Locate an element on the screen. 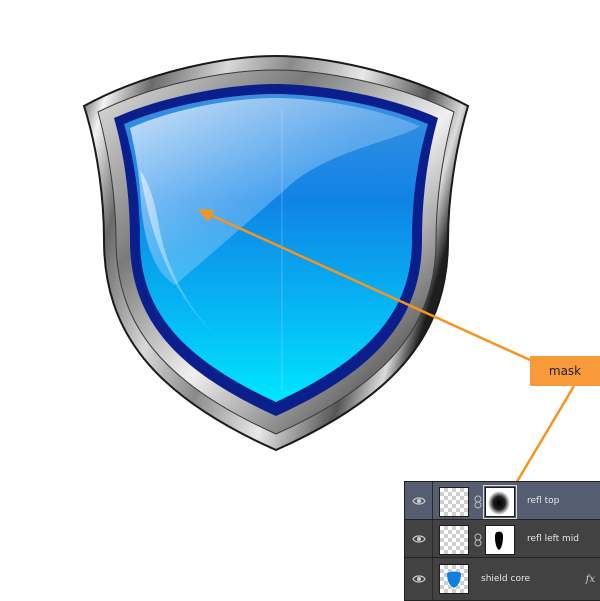 The image size is (600, 601). layer-row-shield-core: shield core fx is located at coordinates (502, 579).